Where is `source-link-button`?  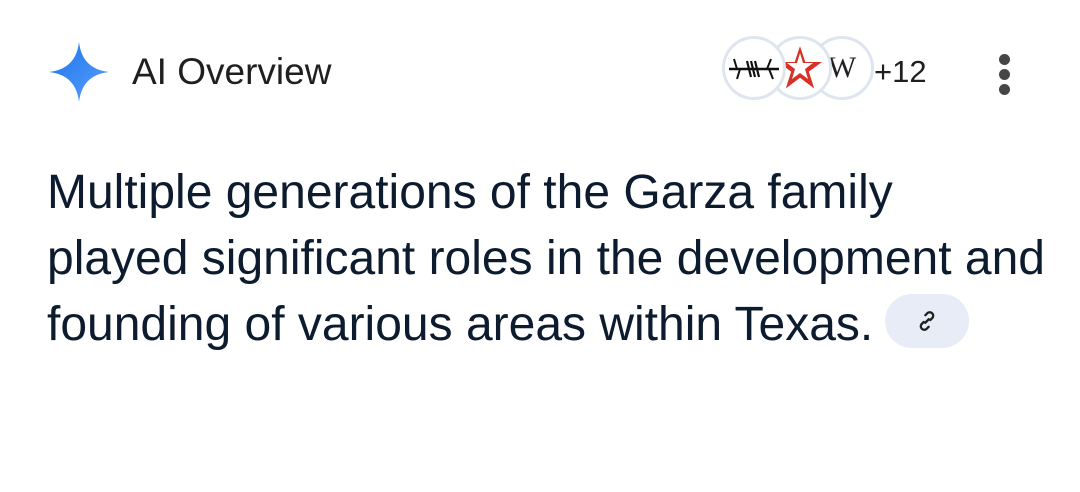 source-link-button is located at coordinates (927, 321).